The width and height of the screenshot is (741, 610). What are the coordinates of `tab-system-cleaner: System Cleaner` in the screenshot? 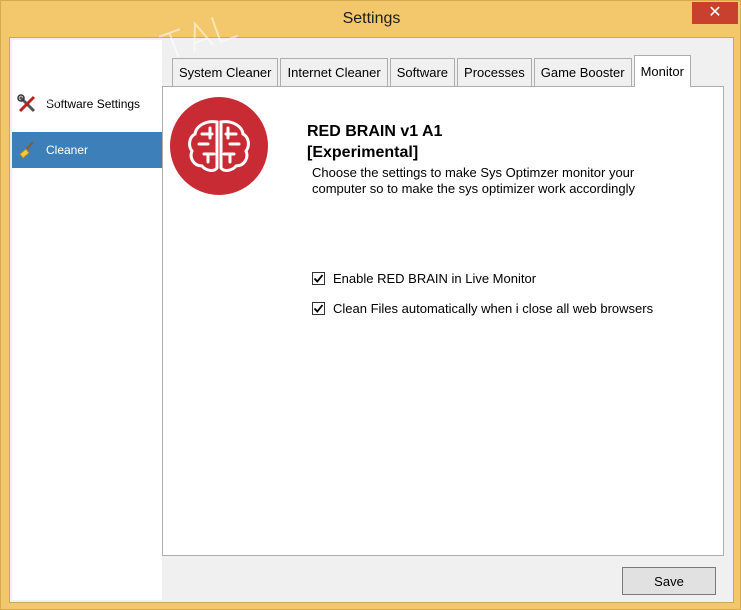 It's located at (225, 72).